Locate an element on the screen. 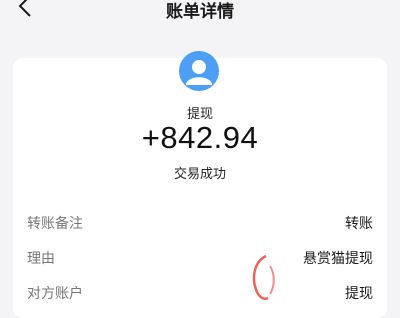 This screenshot has height=318, width=400. page-title: 账单详情 is located at coordinates (200, 12).